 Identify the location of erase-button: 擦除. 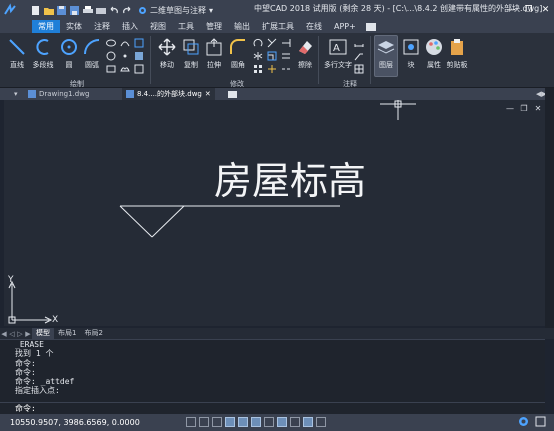
(305, 53).